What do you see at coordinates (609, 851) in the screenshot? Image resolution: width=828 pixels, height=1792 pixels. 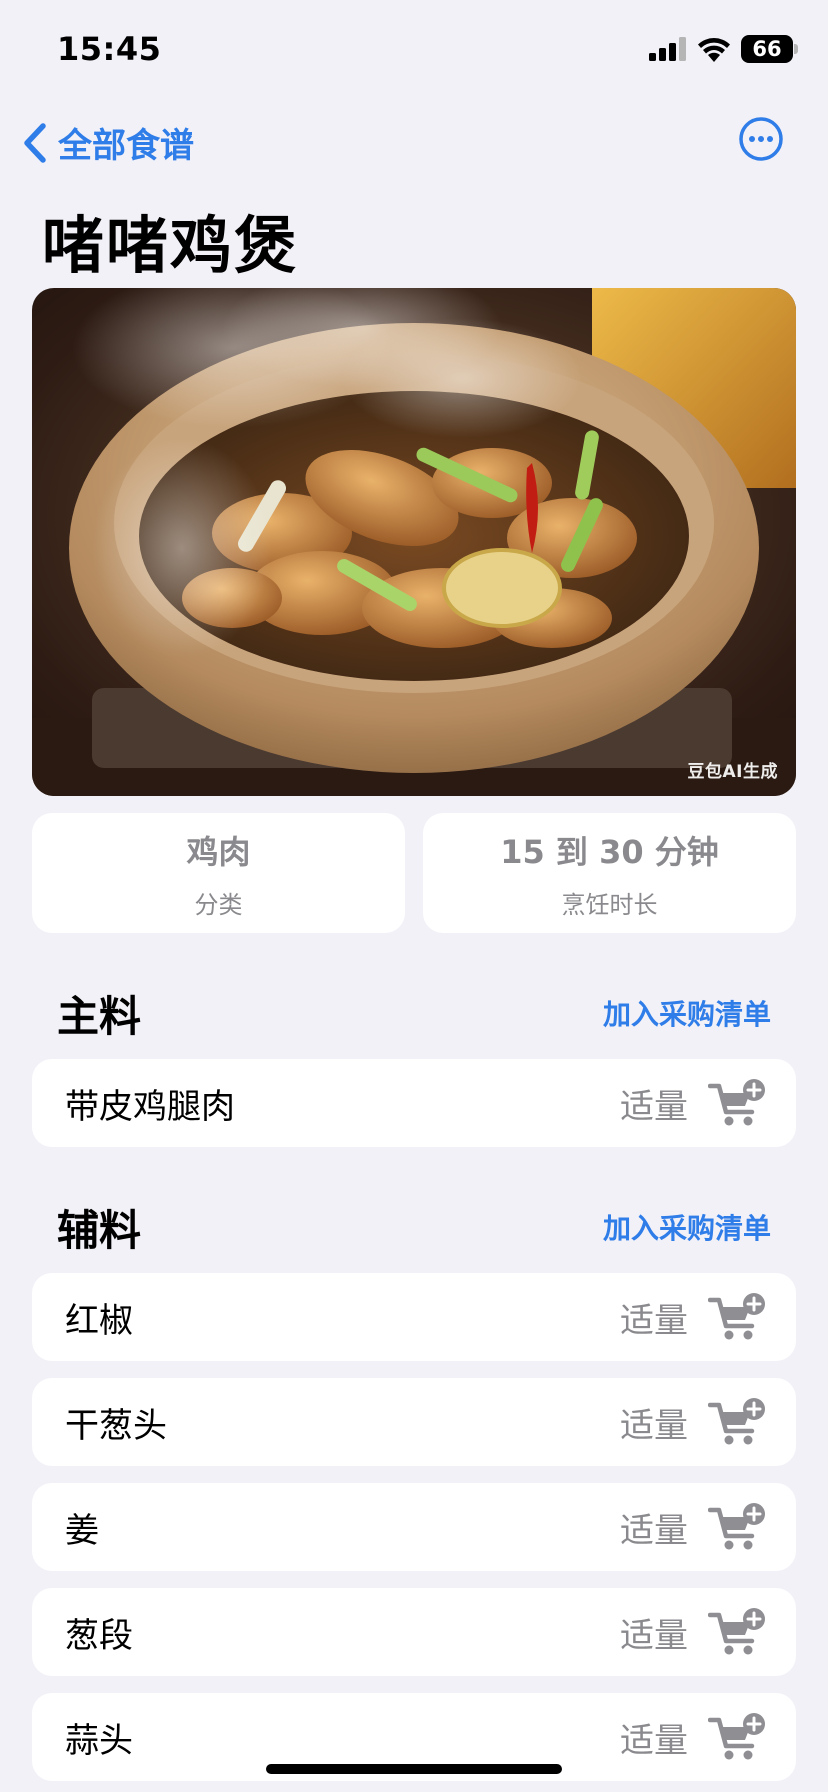 I see `cook-time-value: 15 到 30 分钟` at bounding box center [609, 851].